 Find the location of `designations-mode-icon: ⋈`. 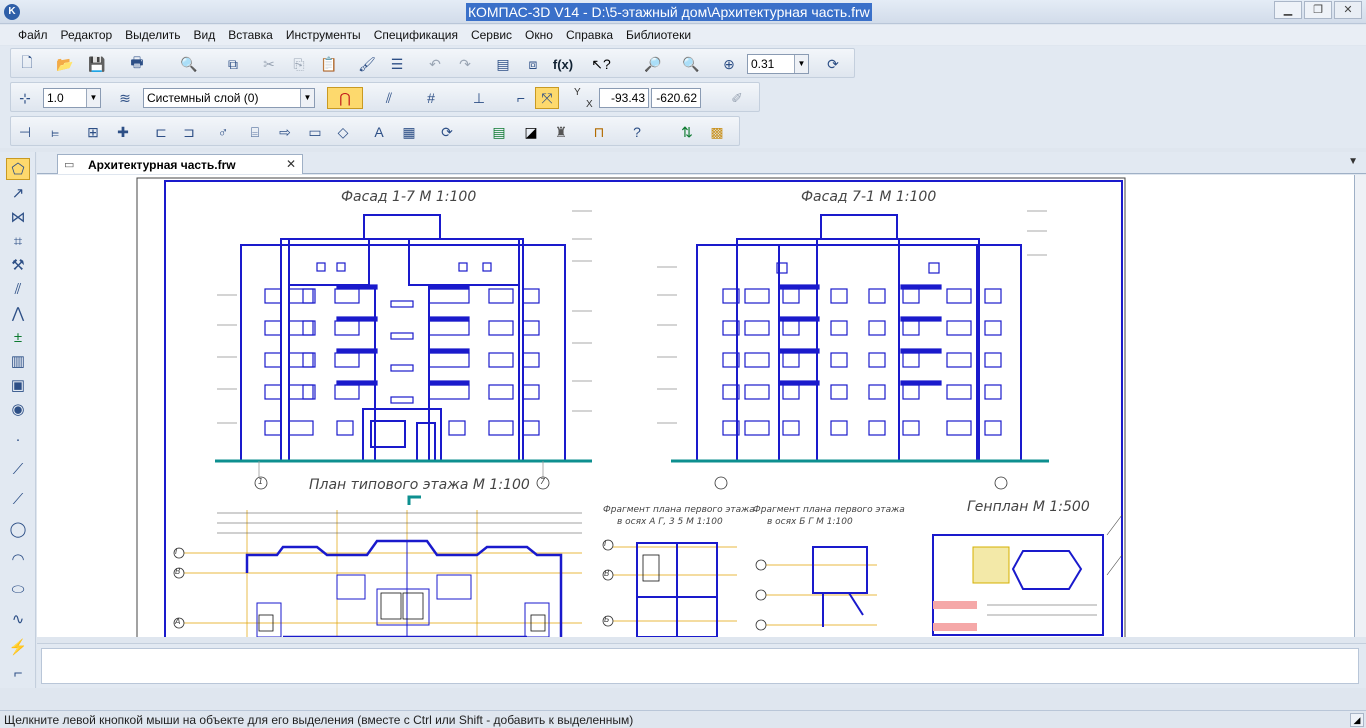

designations-mode-icon: ⋈ is located at coordinates (18, 217).